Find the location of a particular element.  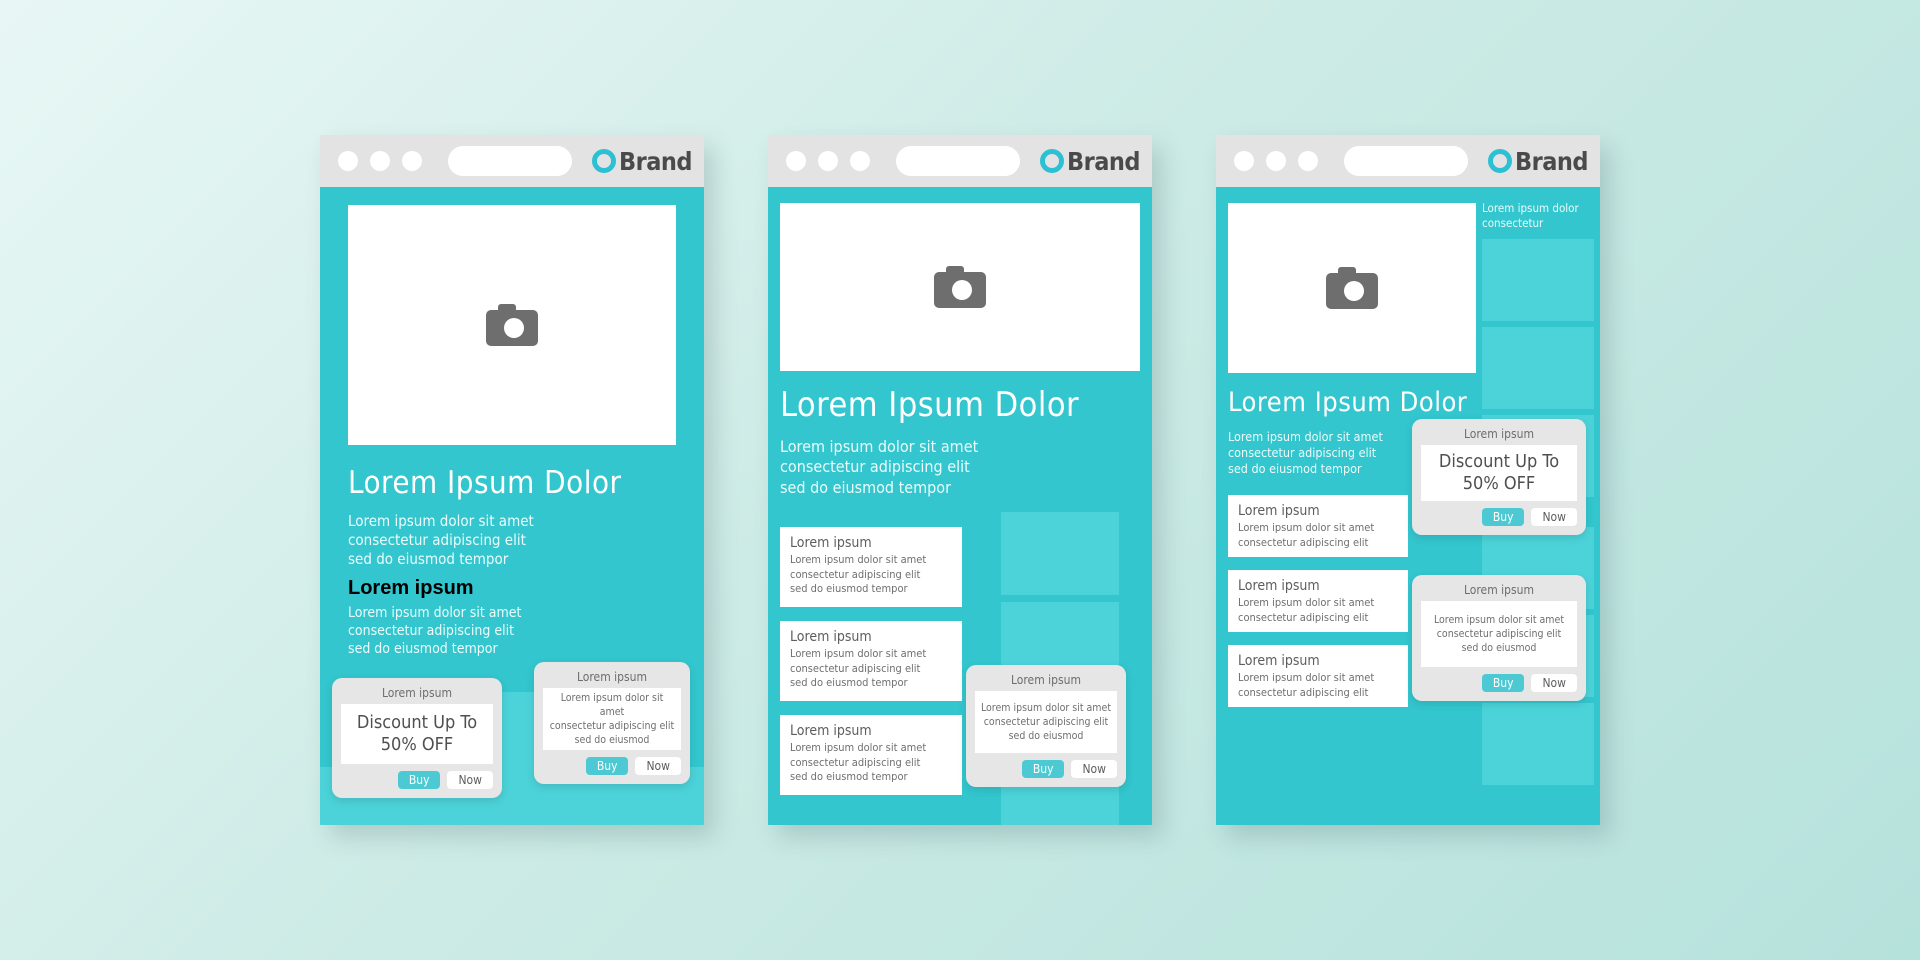

sidebar-block is located at coordinates (1538, 280).